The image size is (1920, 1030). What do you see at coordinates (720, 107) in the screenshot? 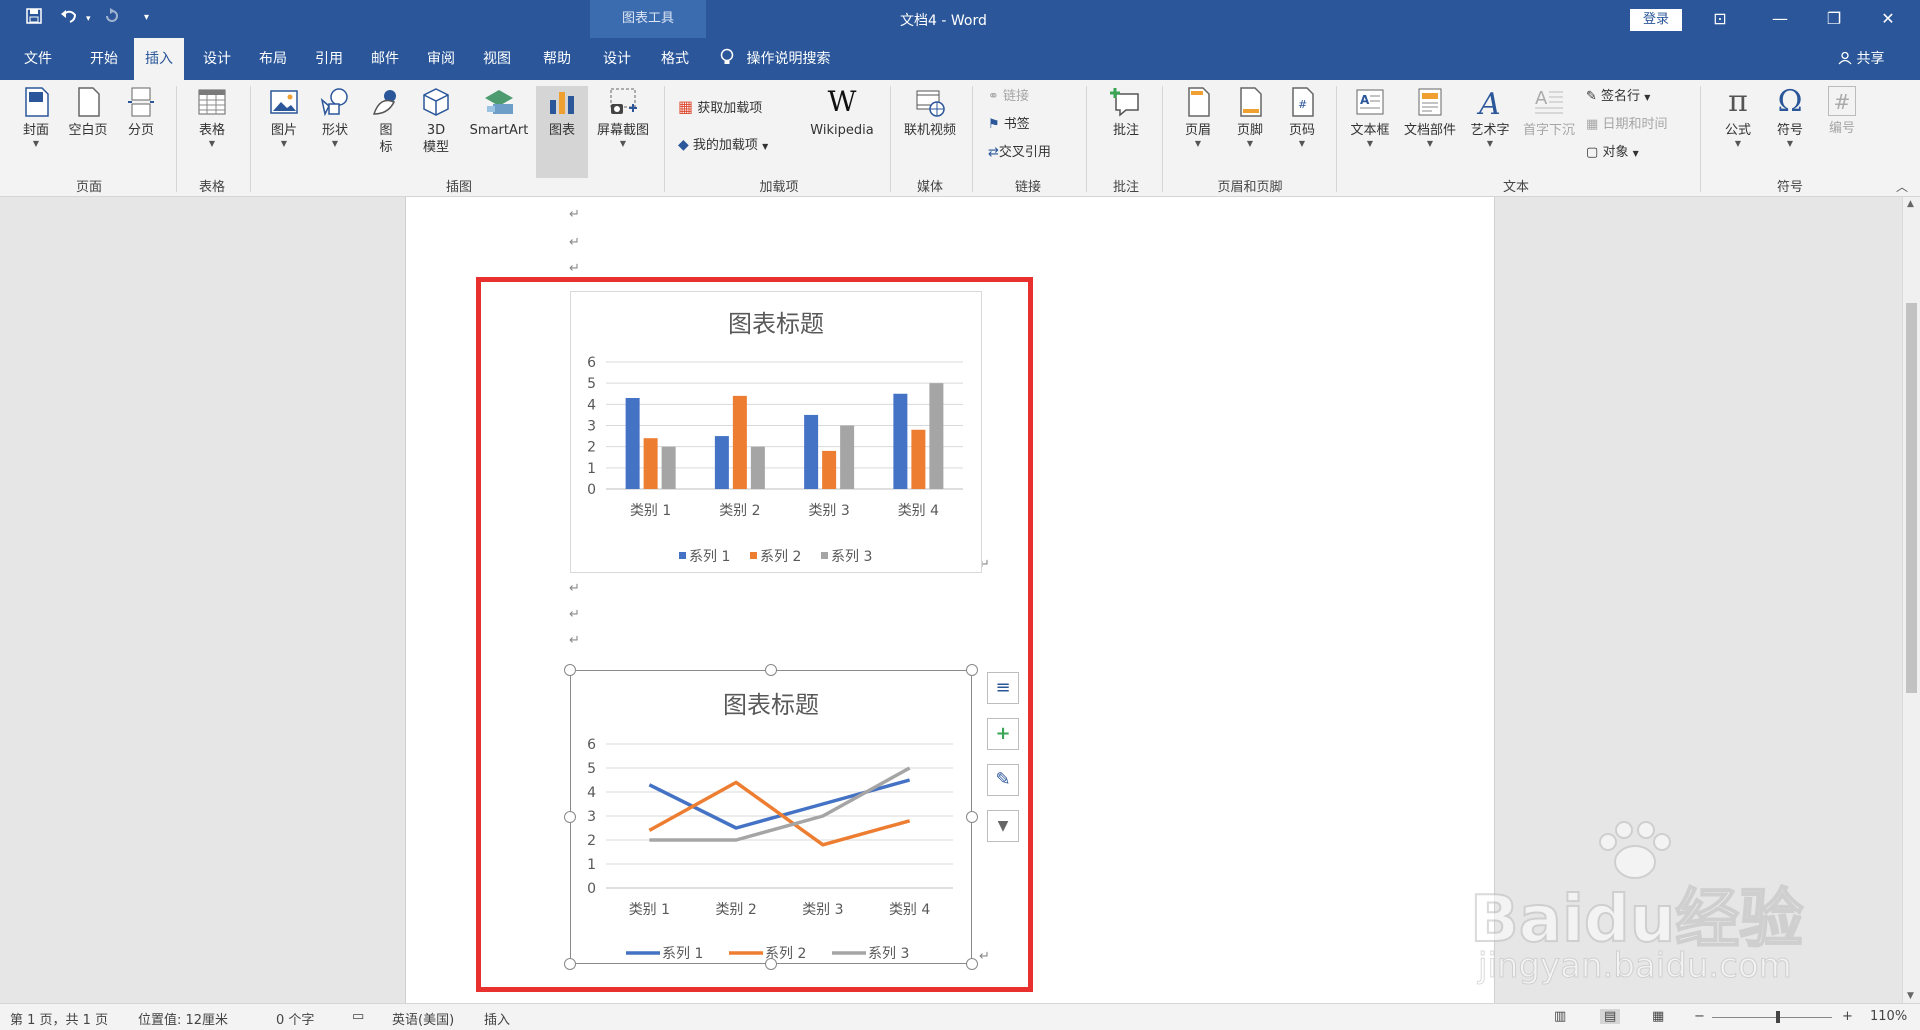
I see `get-addins-button: ▦ 获取加载项` at bounding box center [720, 107].